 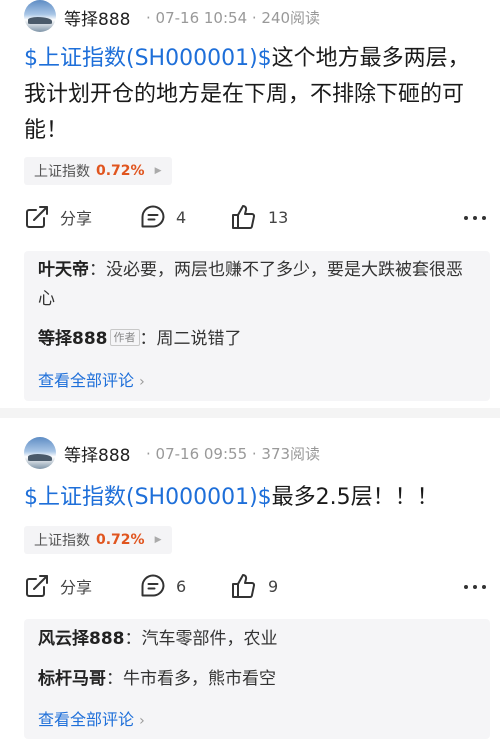 I want to click on post-divider, so click(x=250, y=413).